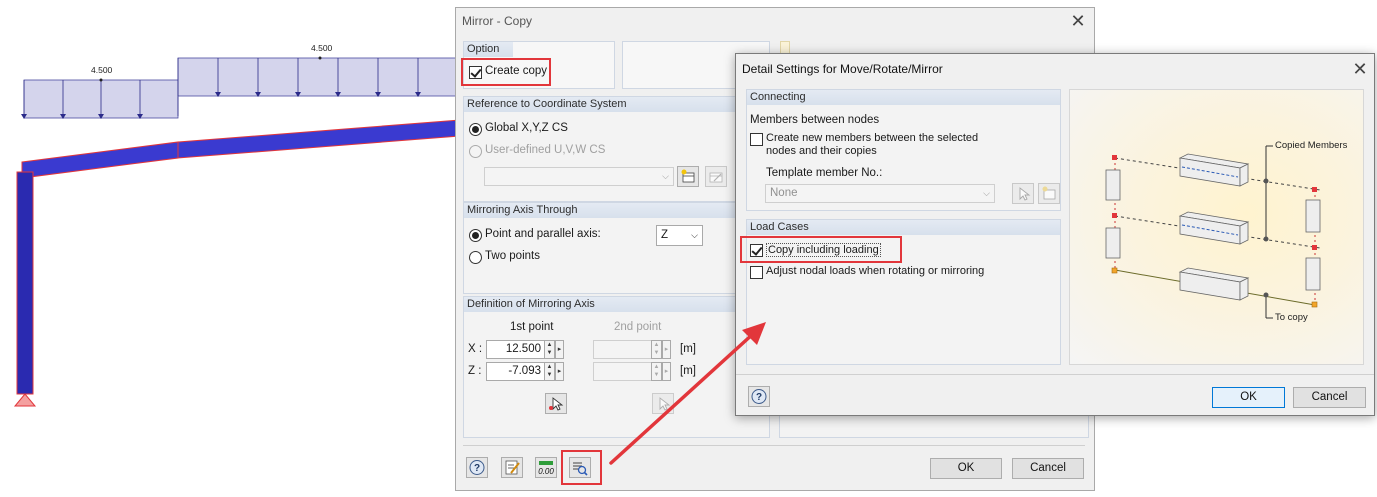 The width and height of the screenshot is (1377, 497). What do you see at coordinates (616, 104) in the screenshot?
I see `reference-header: Reference to Coordinate System` at bounding box center [616, 104].